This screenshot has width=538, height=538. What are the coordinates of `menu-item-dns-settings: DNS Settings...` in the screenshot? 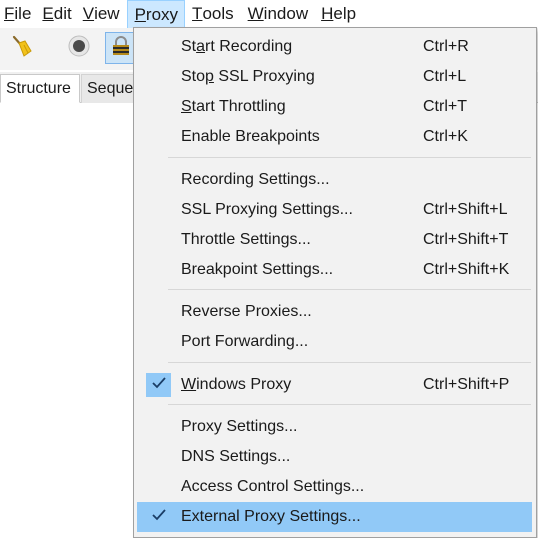 It's located at (334, 457).